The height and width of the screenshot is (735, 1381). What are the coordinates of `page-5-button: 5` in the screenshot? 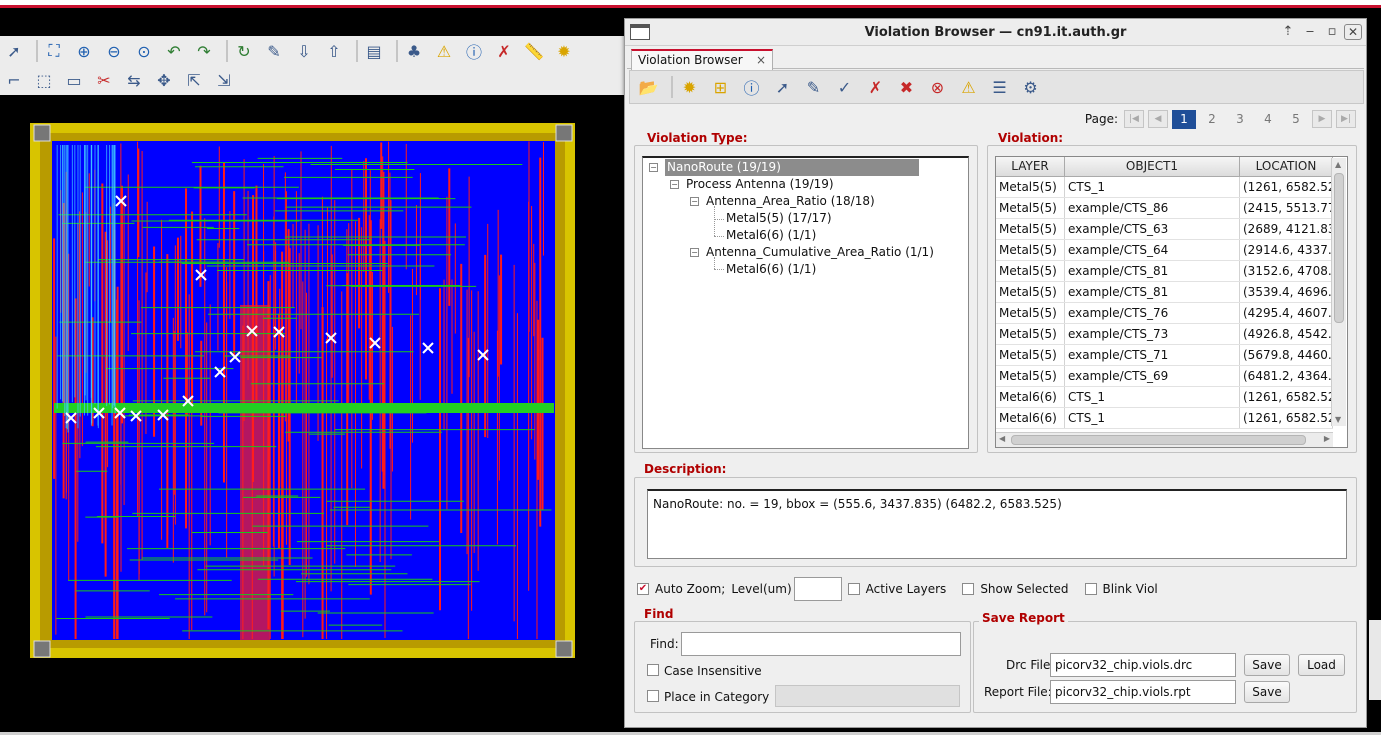 It's located at (1296, 119).